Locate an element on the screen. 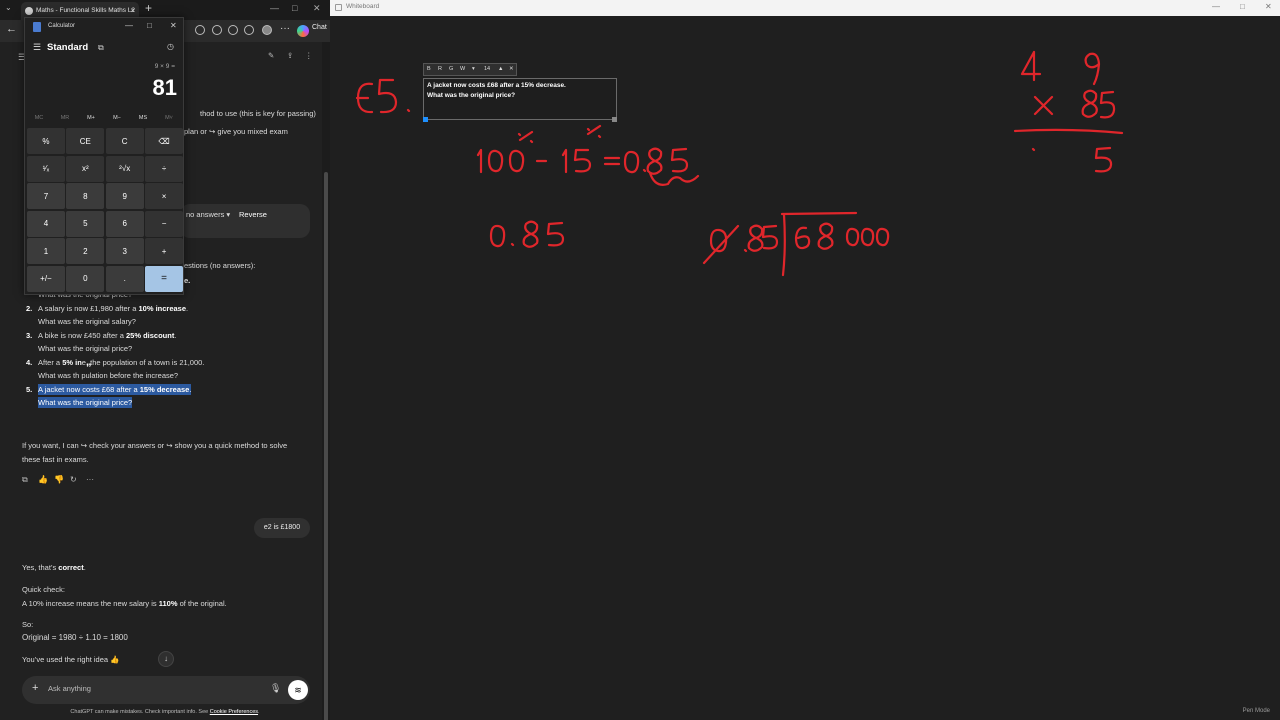 This screenshot has height=720, width=1280. wb-maximize-icon: □ is located at coordinates (1242, 6).